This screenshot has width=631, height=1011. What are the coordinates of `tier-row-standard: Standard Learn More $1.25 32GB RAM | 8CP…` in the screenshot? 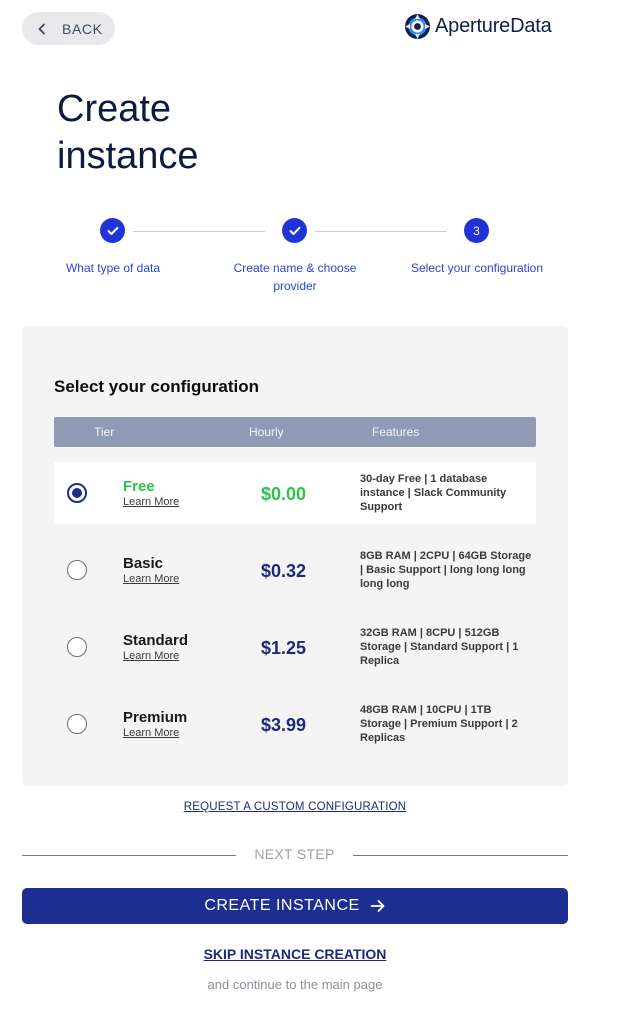 It's located at (295, 647).